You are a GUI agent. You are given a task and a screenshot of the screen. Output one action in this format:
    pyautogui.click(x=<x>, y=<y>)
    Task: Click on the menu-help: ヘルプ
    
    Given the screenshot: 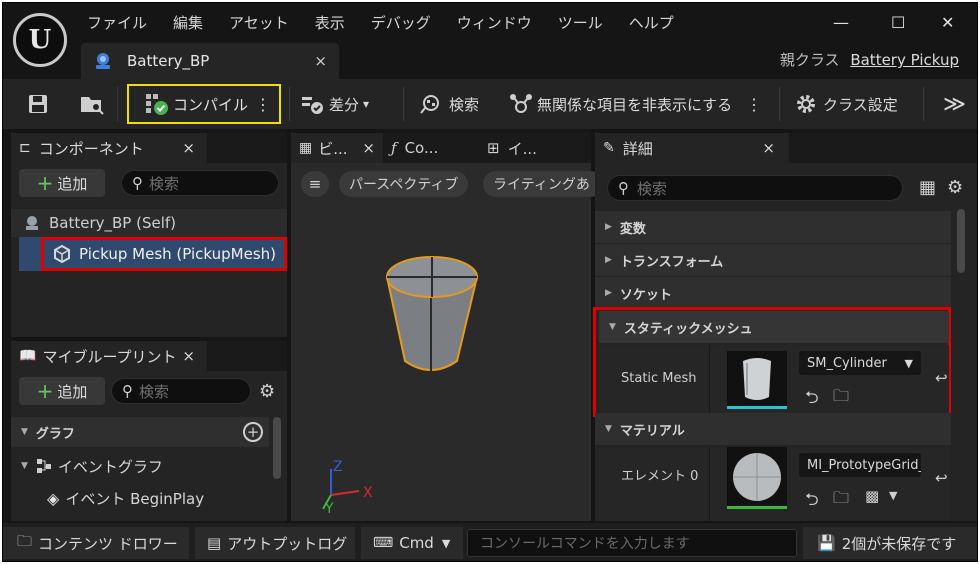 What is the action you would take?
    pyautogui.click(x=651, y=22)
    